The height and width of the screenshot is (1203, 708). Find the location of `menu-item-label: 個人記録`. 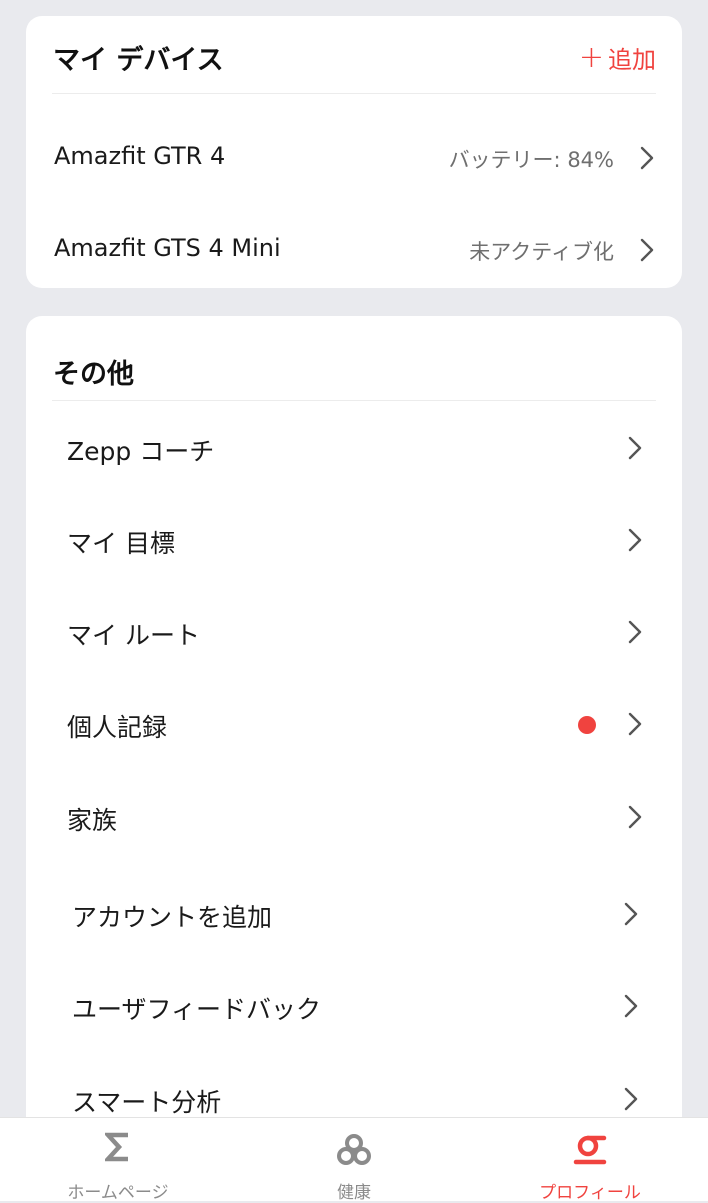

menu-item-label: 個人記録 is located at coordinates (117, 727).